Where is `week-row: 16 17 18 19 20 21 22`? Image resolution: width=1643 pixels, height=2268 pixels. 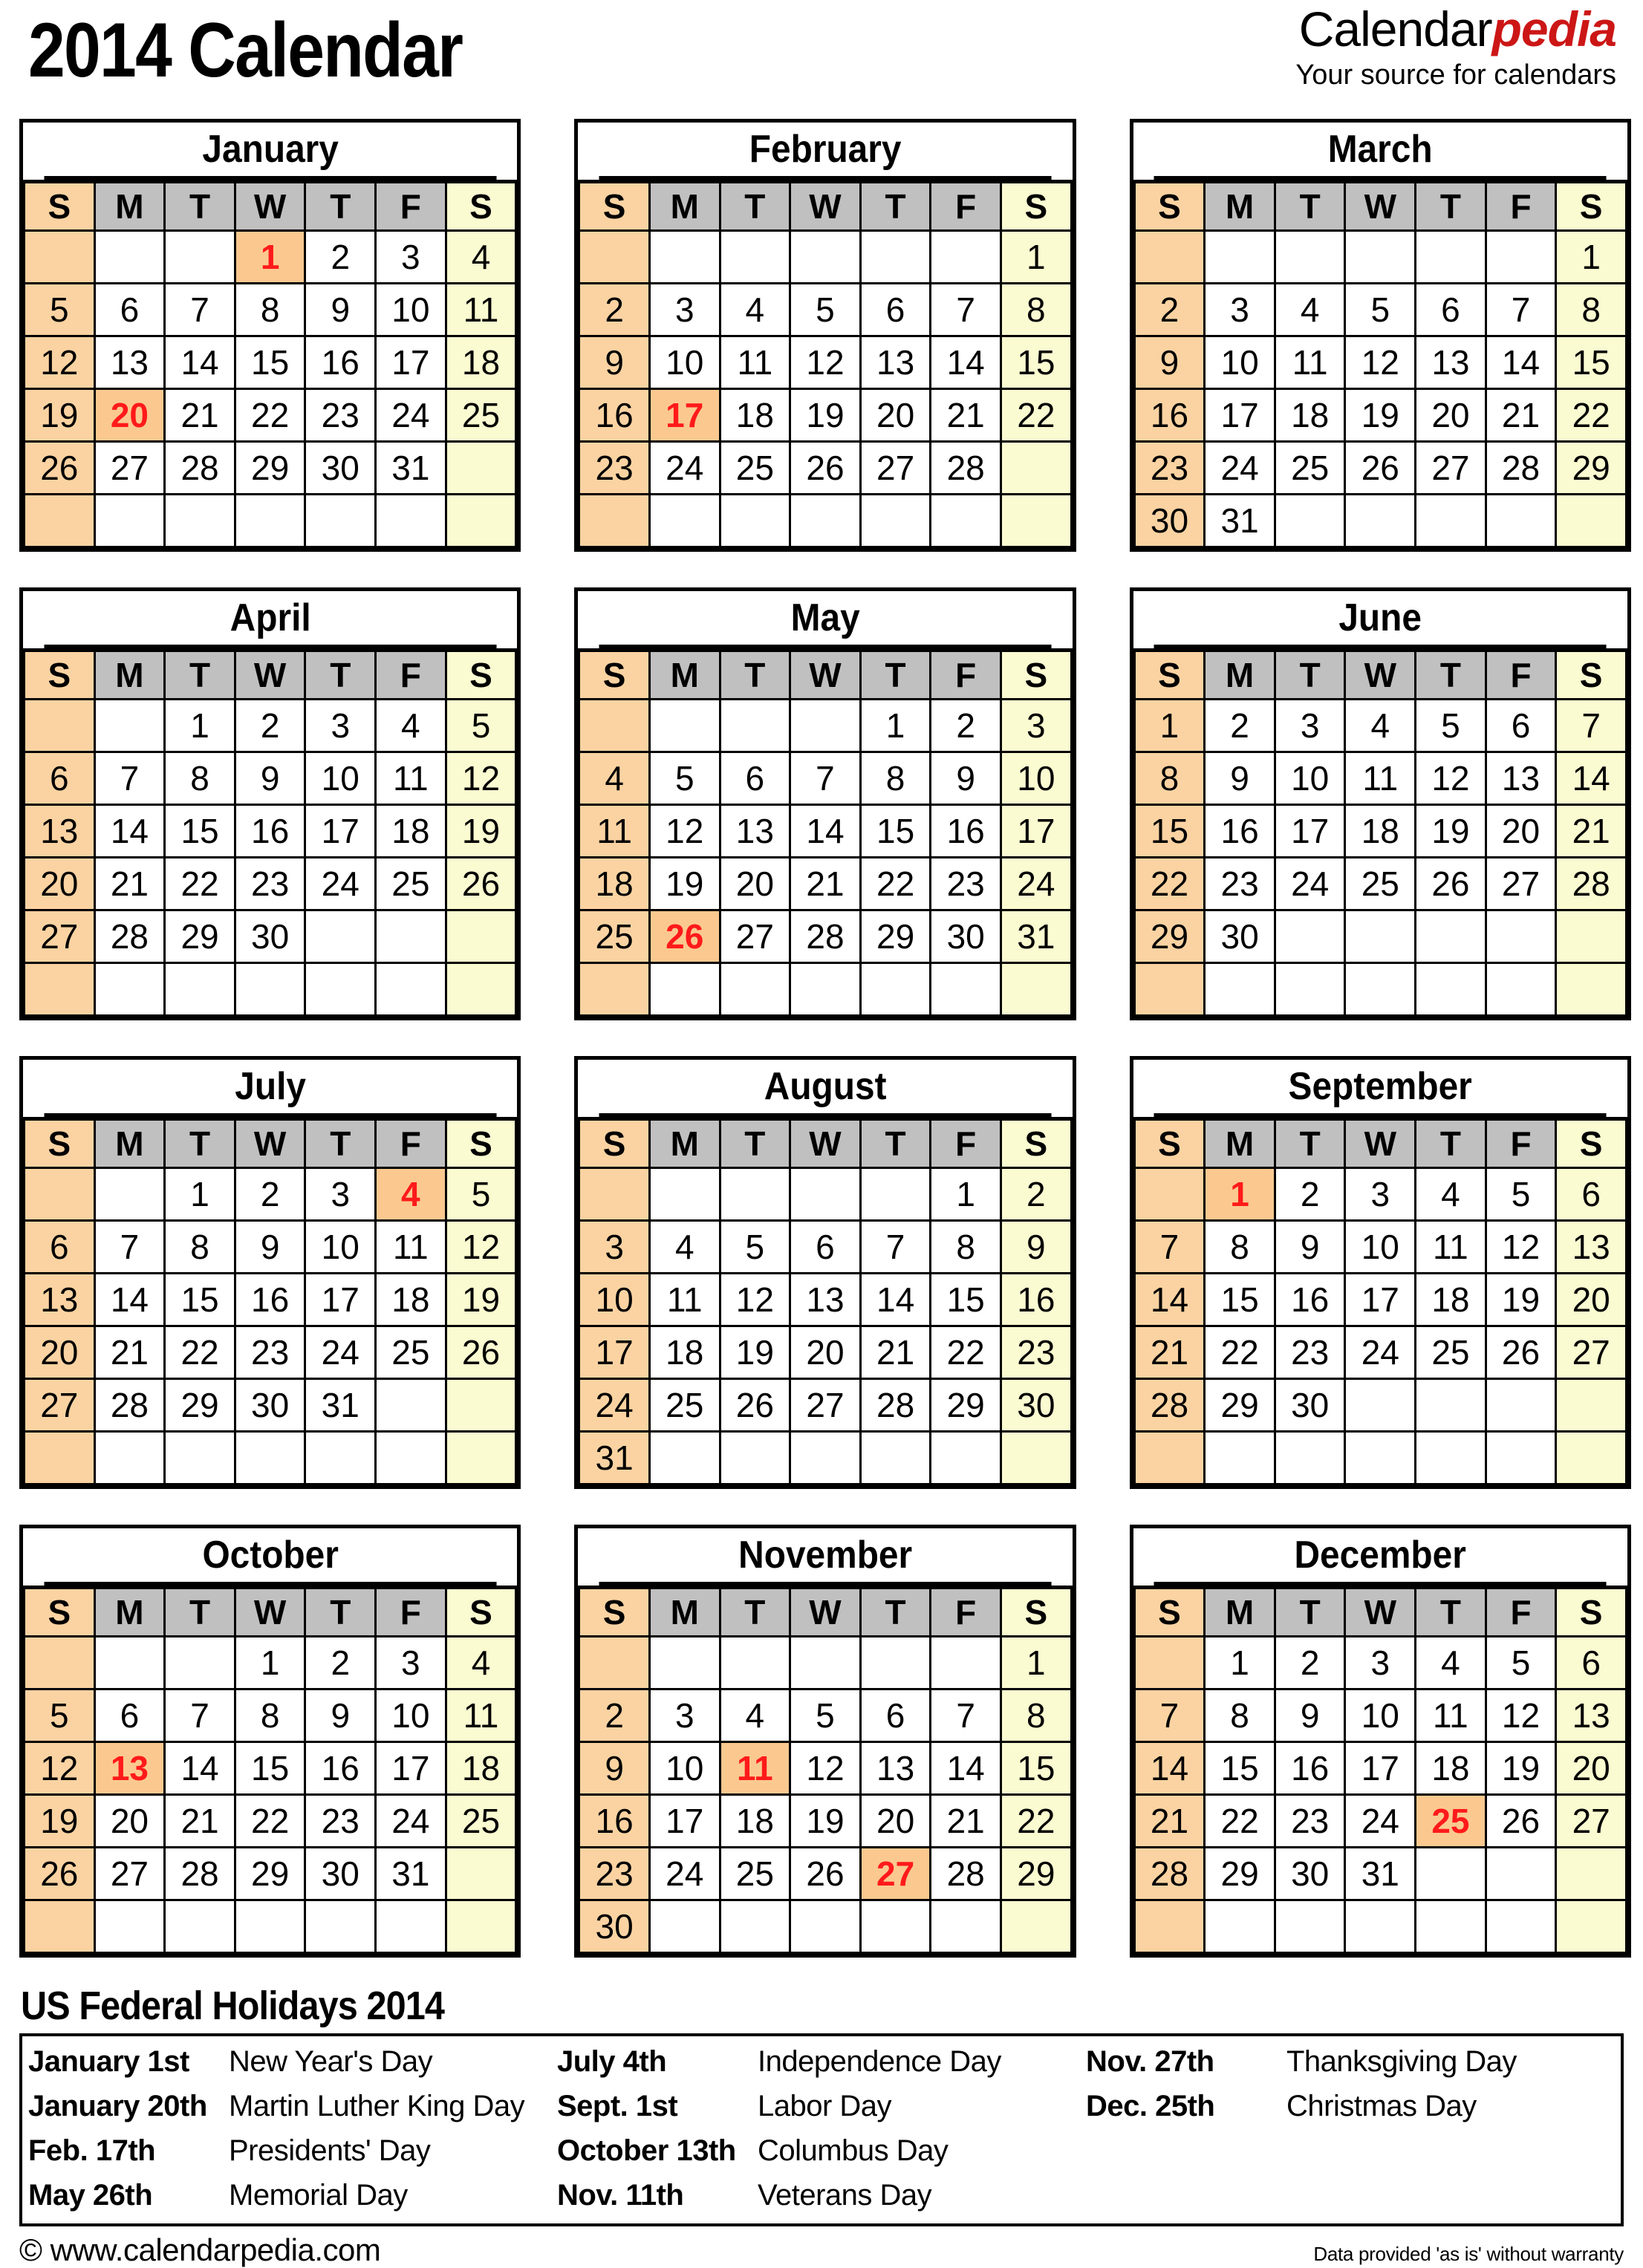
week-row: 16 17 18 19 20 21 22 is located at coordinates (825, 1820).